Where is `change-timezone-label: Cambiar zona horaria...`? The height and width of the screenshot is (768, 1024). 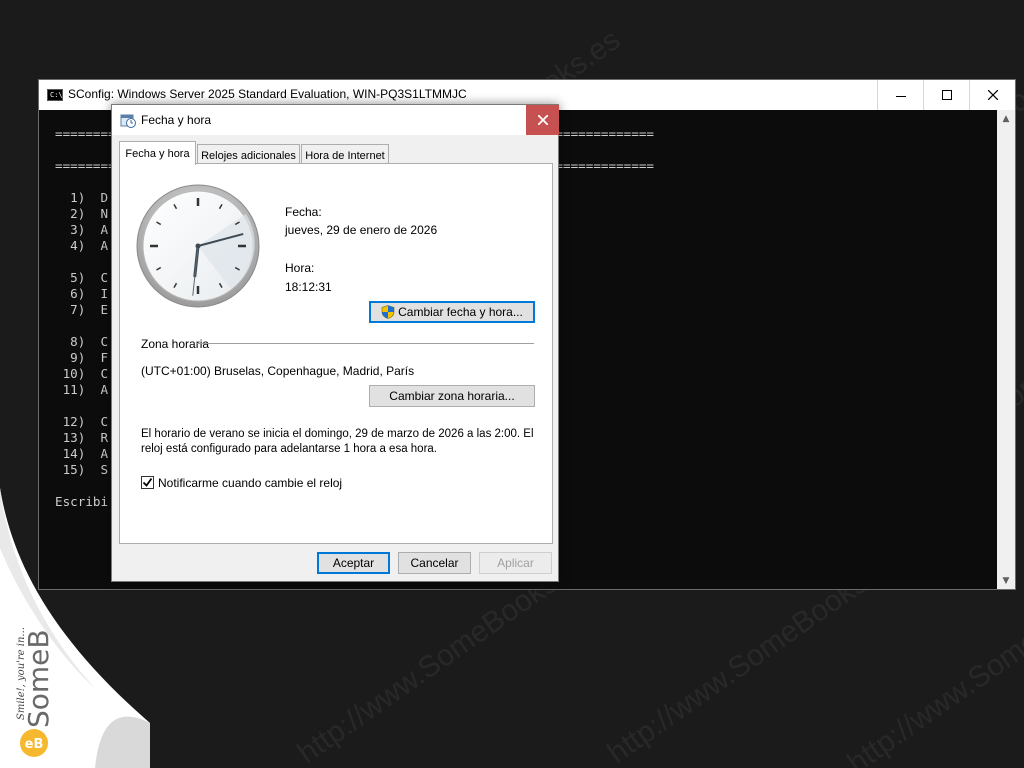 change-timezone-label: Cambiar zona horaria... is located at coordinates (452, 396).